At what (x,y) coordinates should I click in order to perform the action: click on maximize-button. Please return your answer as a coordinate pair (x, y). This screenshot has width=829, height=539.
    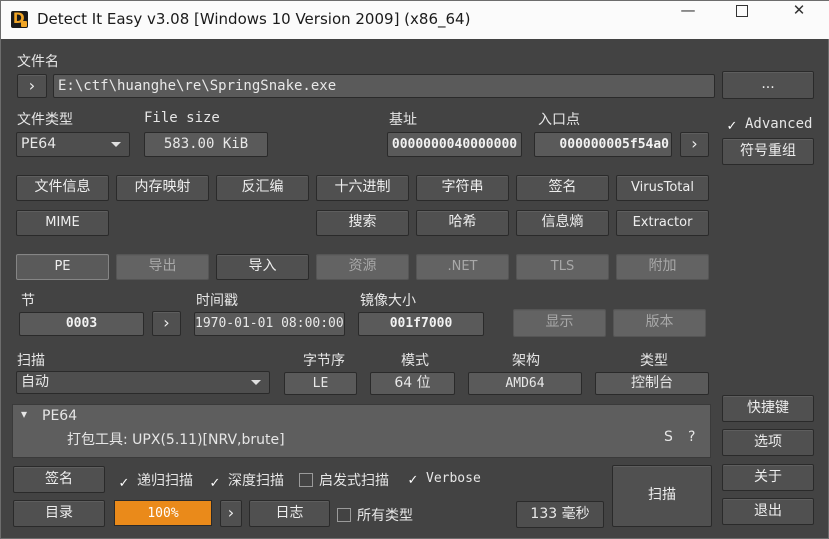
    Looking at the image, I should click on (742, 20).